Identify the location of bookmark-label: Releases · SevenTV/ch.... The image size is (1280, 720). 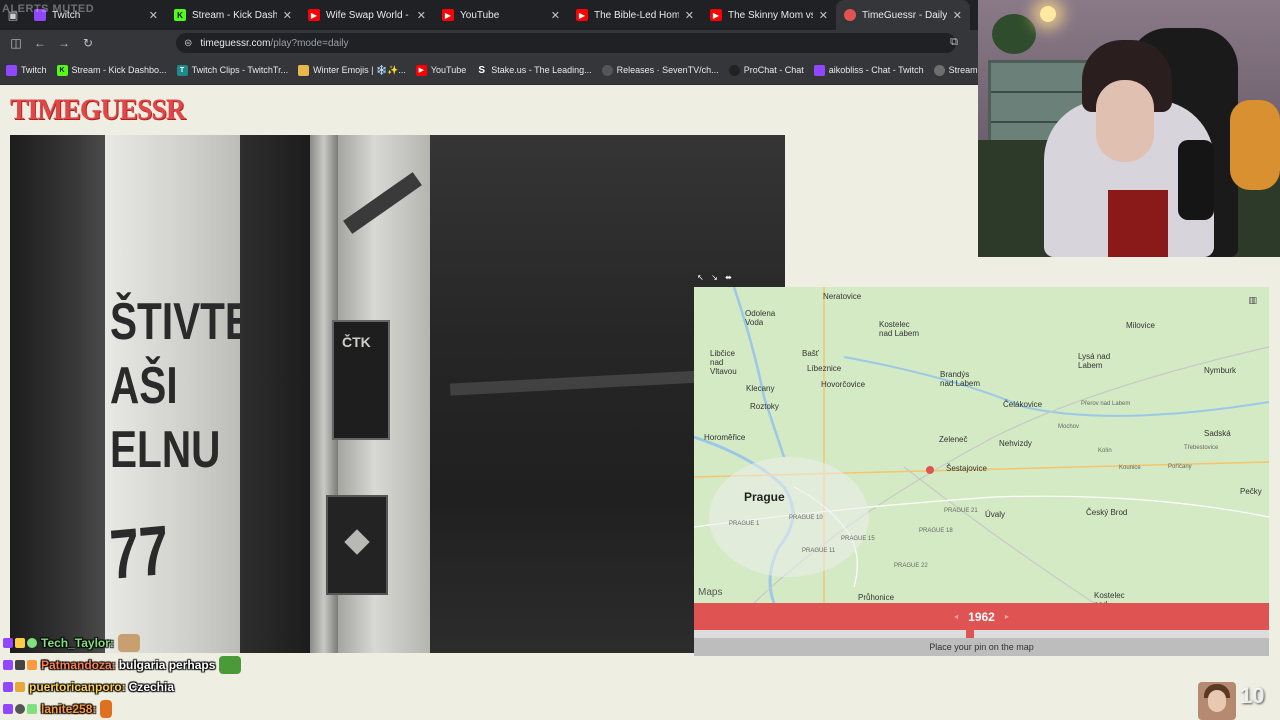
(667, 70).